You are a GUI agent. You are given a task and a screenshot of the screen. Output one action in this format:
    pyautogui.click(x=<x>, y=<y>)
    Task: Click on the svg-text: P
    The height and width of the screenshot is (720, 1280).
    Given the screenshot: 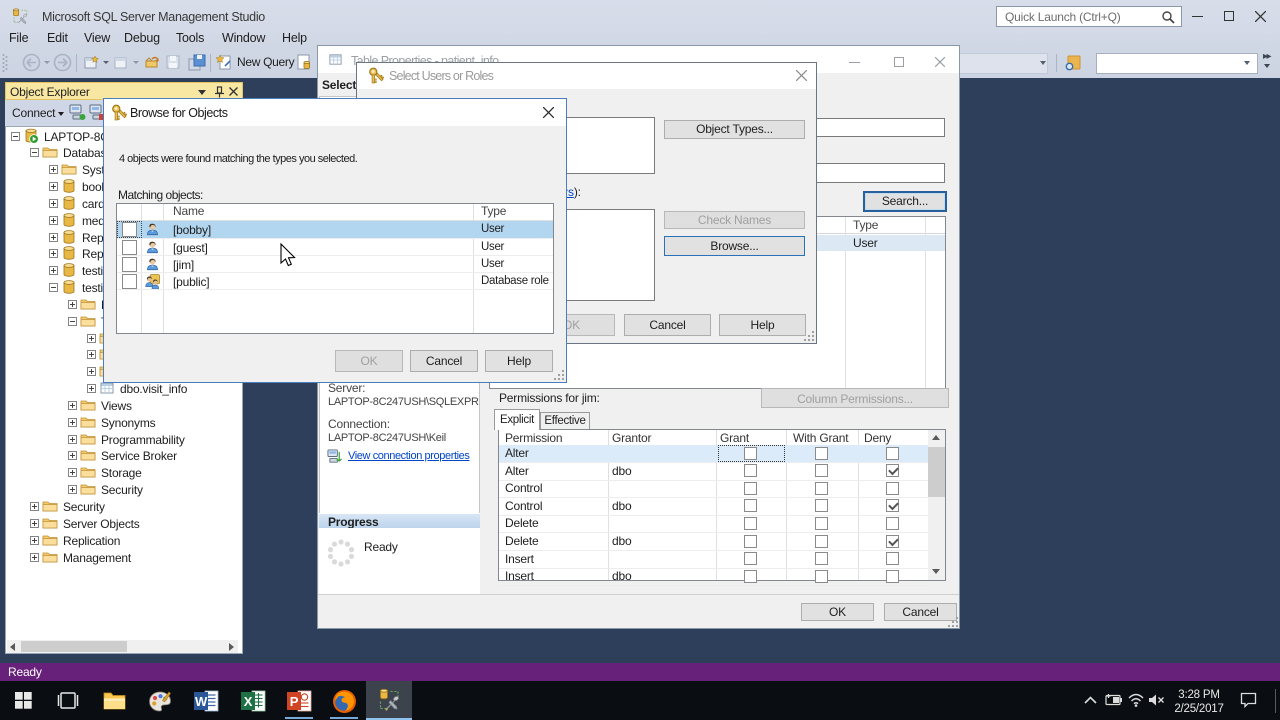 What is the action you would take?
    pyautogui.click(x=294, y=701)
    